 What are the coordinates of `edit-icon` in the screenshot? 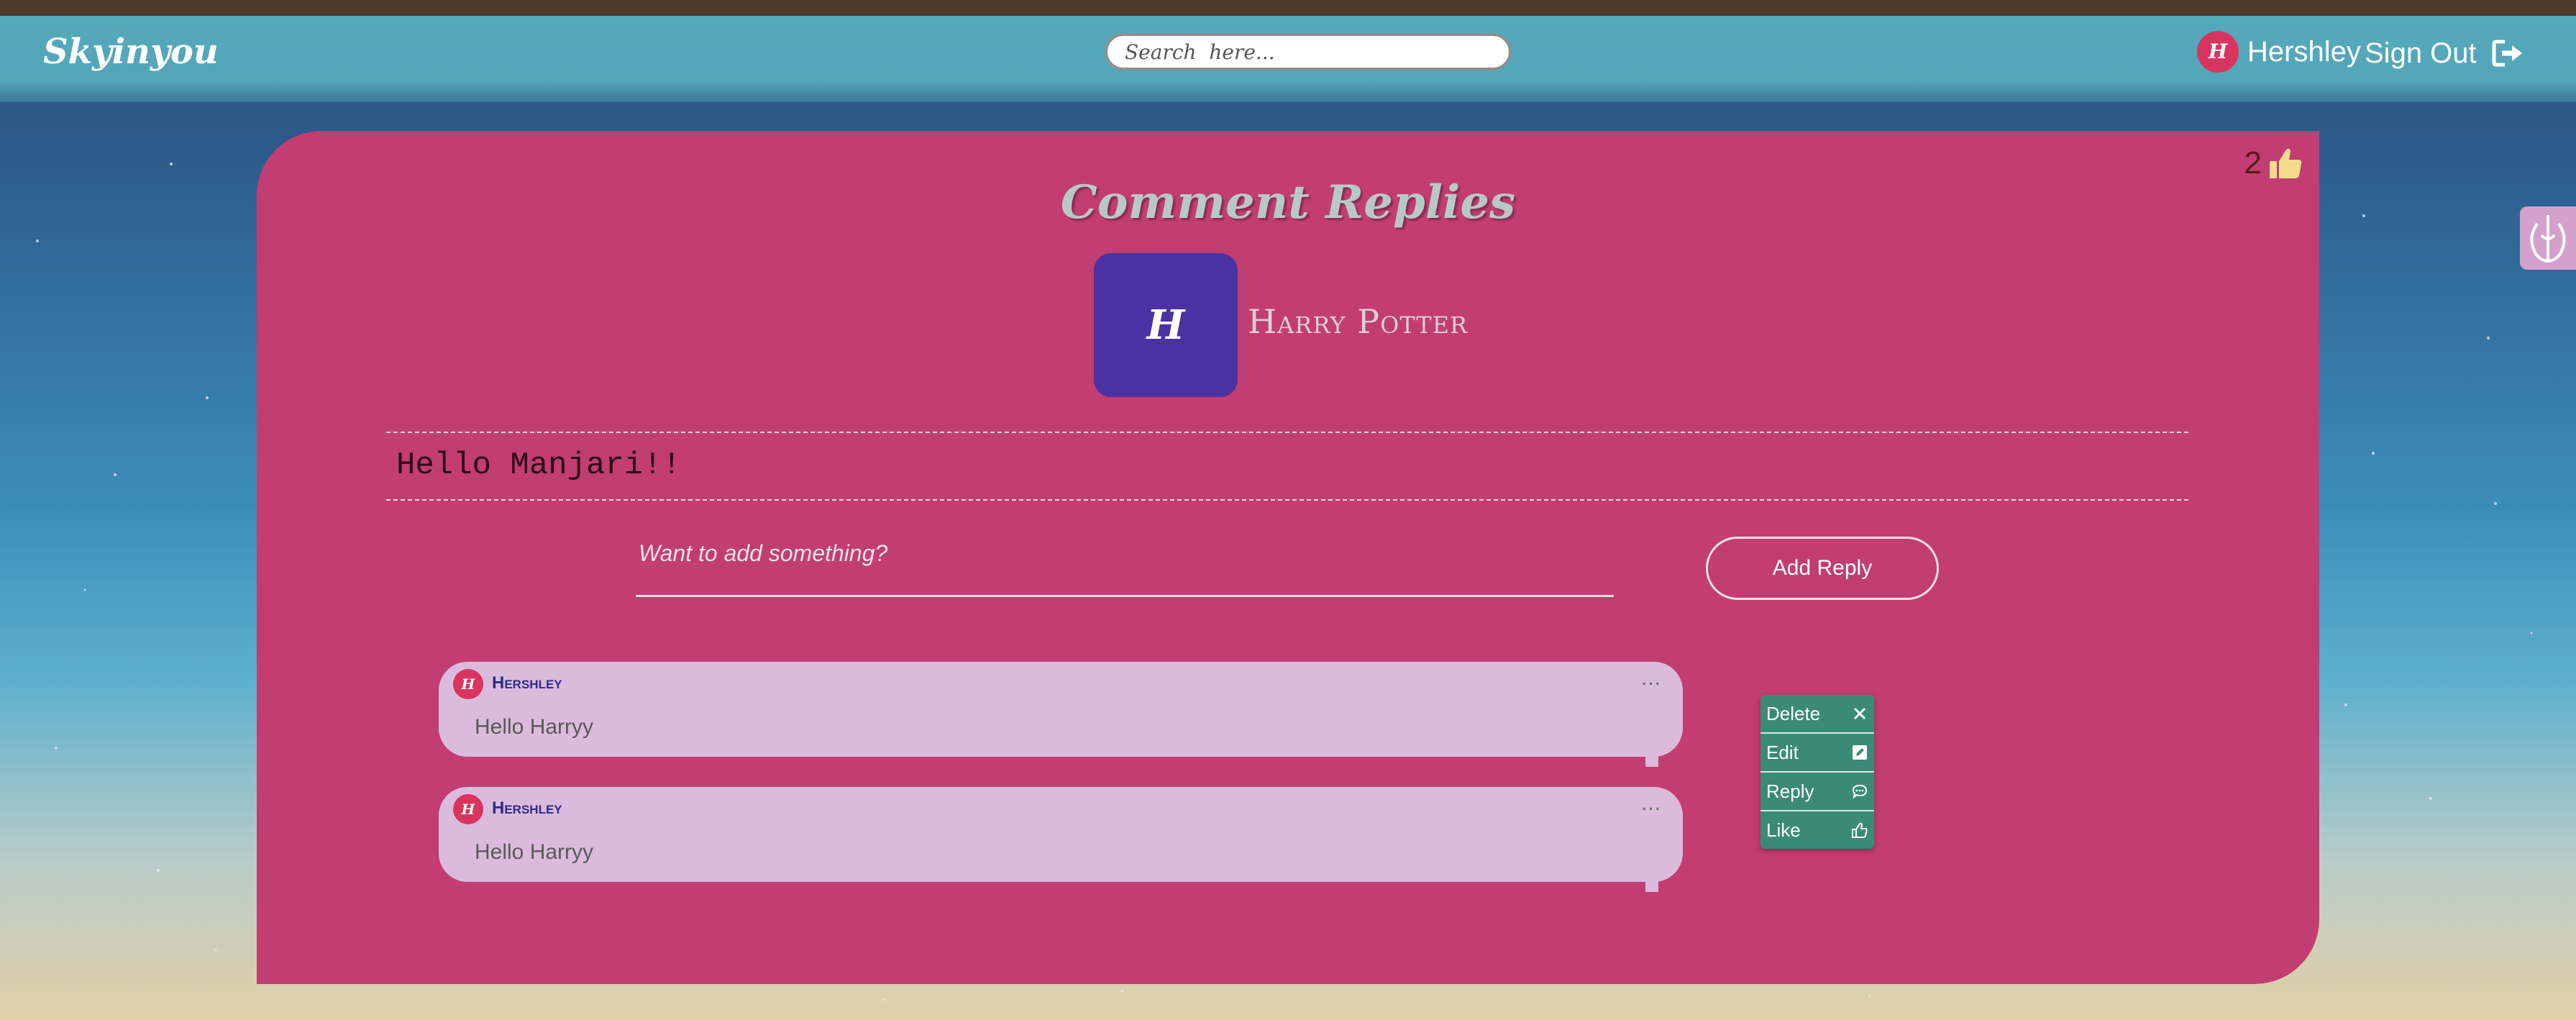 It's located at (1860, 752).